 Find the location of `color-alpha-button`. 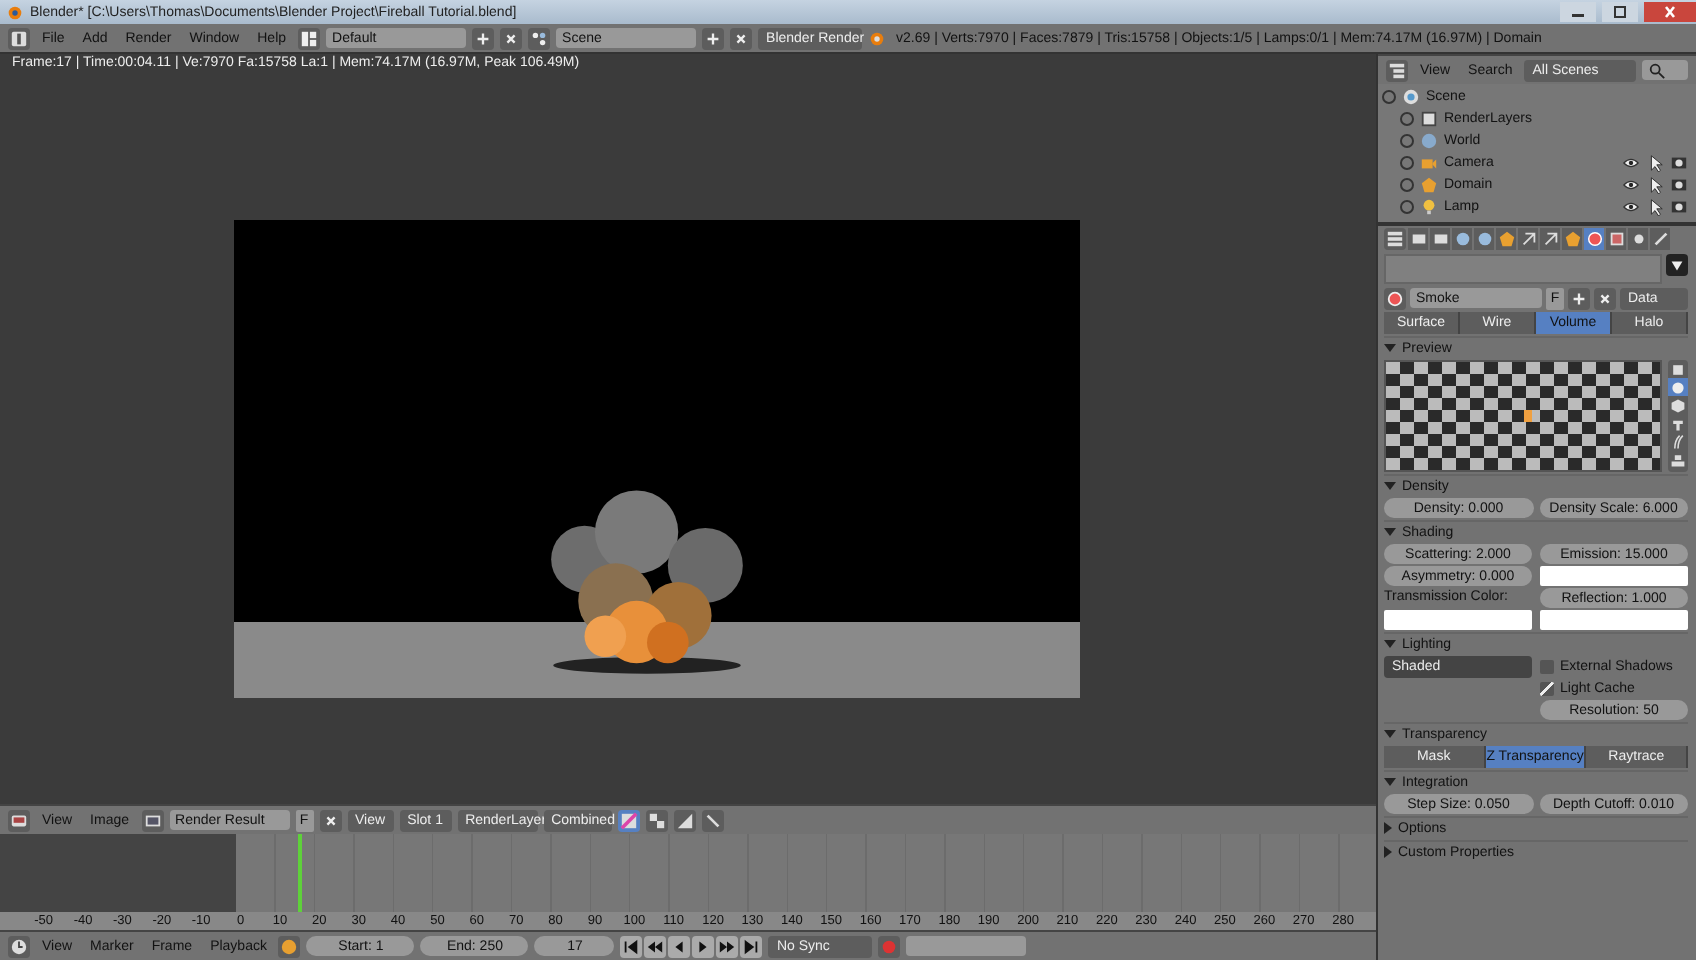

color-alpha-button is located at coordinates (628, 820).